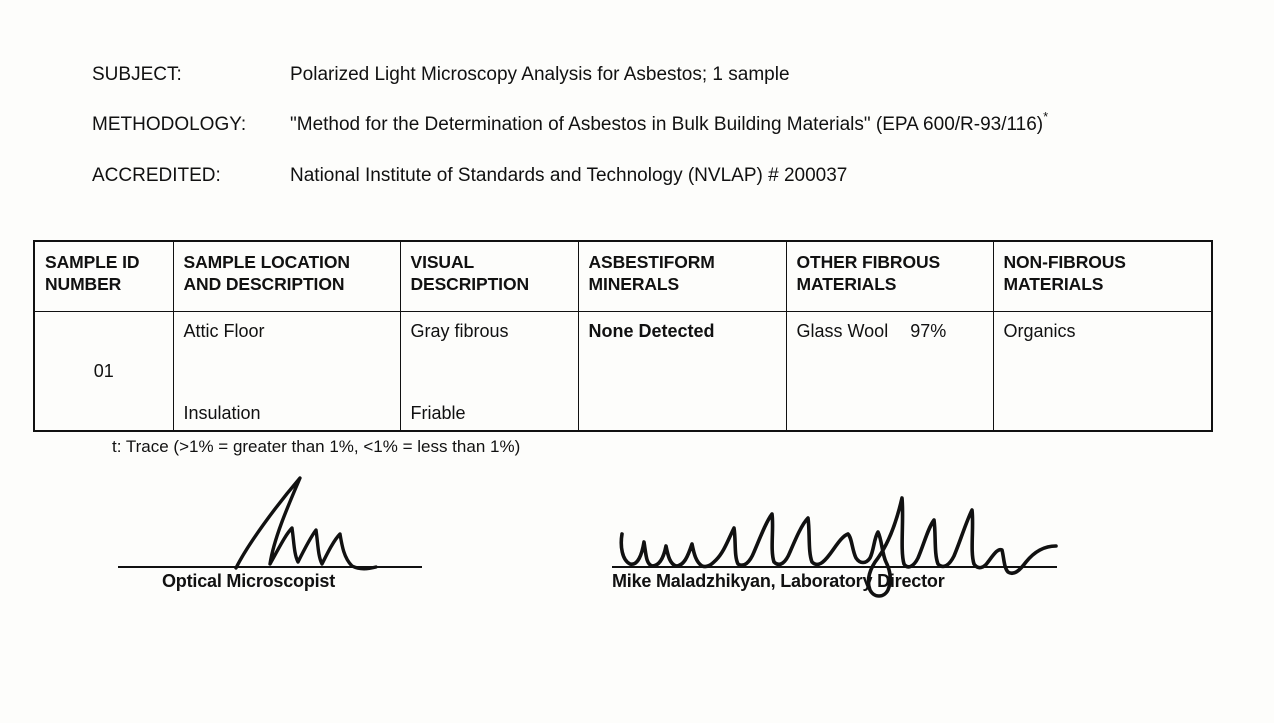 Image resolution: width=1274 pixels, height=723 pixels. What do you see at coordinates (224, 331) in the screenshot?
I see `sample-location-top: Attic Floor` at bounding box center [224, 331].